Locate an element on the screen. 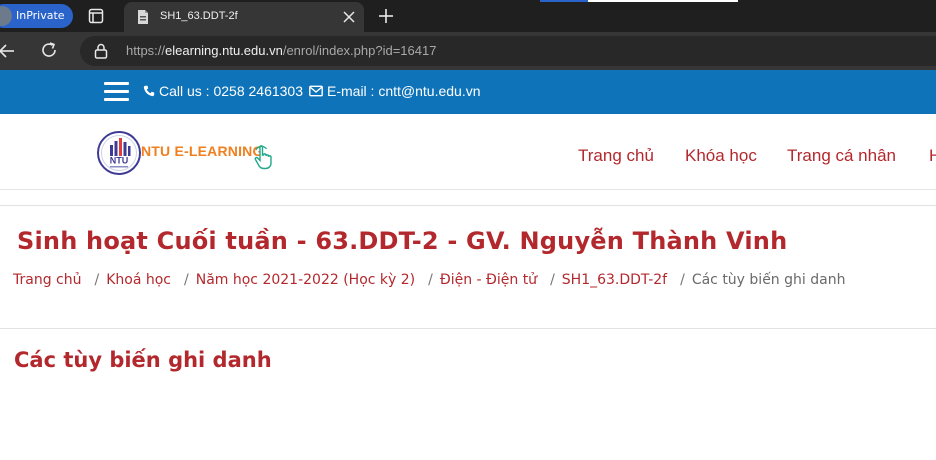  logo-badge-text: NTU is located at coordinates (119, 161).